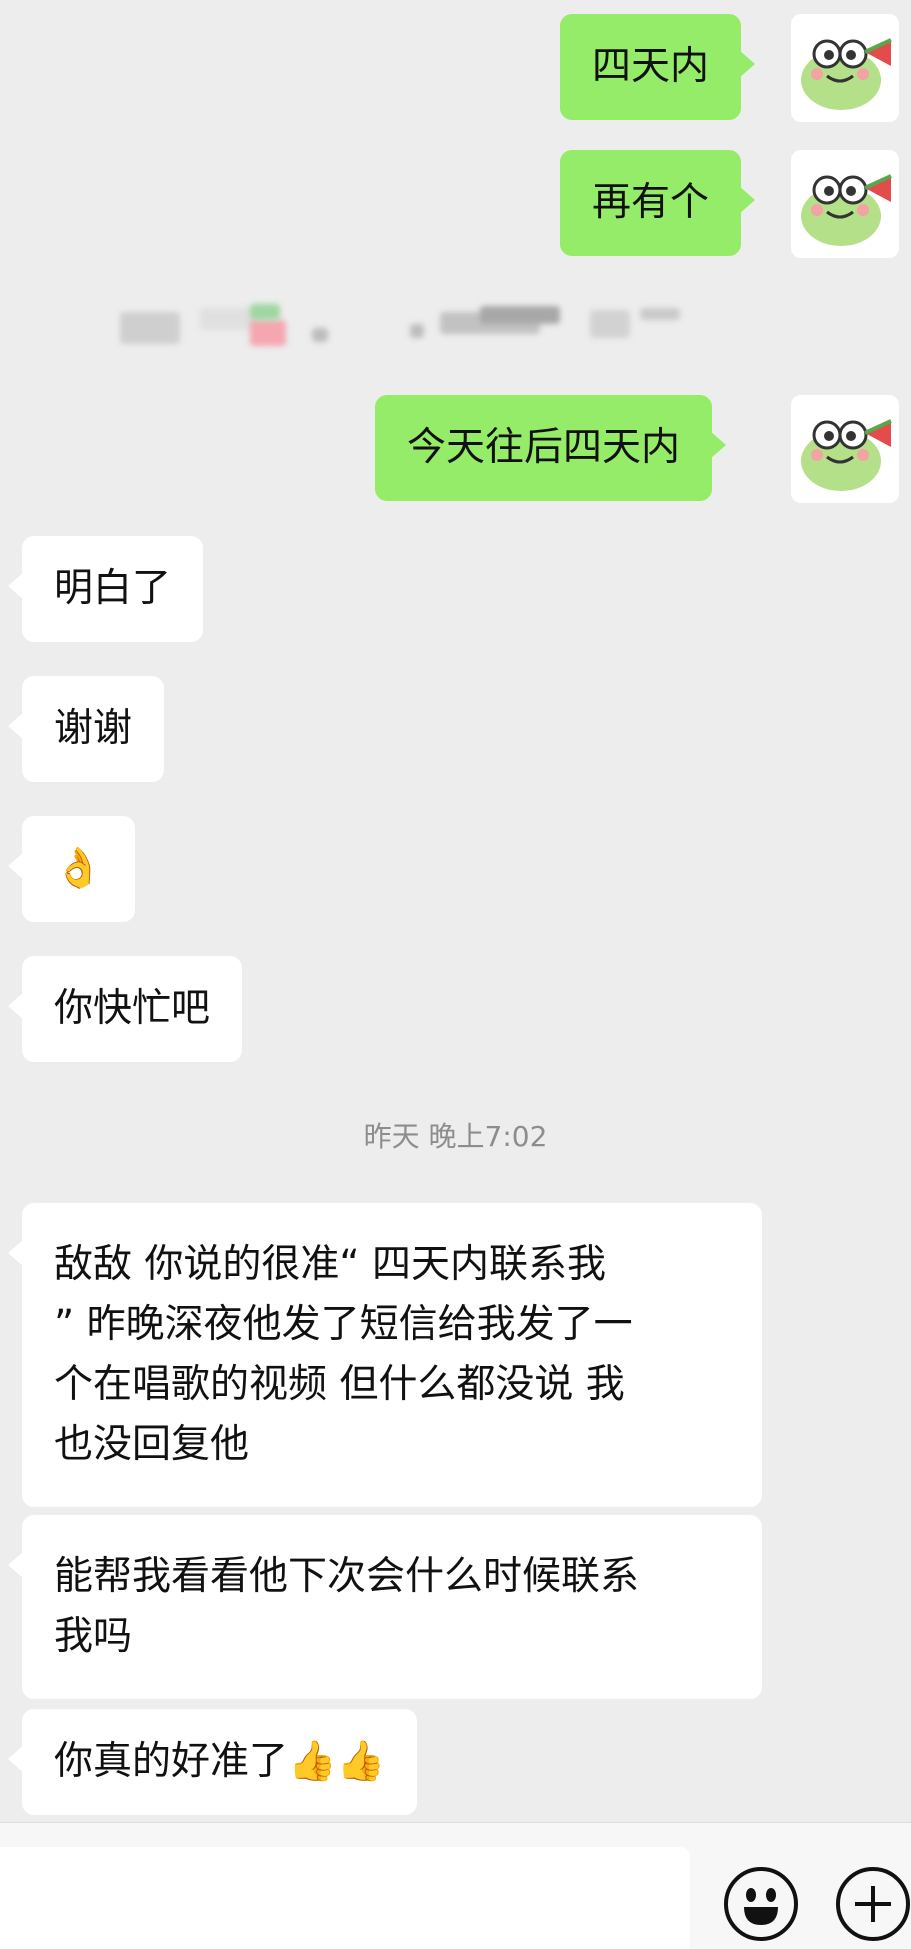 The width and height of the screenshot is (911, 1949). Describe the element at coordinates (651, 66) in the screenshot. I see `message-text: 四天内` at that location.